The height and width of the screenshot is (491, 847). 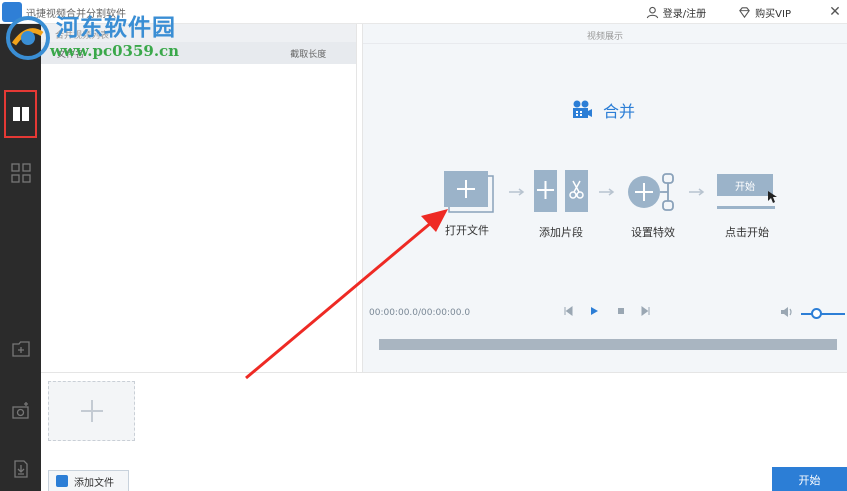 I want to click on volume-slider-knob, so click(x=816, y=313).